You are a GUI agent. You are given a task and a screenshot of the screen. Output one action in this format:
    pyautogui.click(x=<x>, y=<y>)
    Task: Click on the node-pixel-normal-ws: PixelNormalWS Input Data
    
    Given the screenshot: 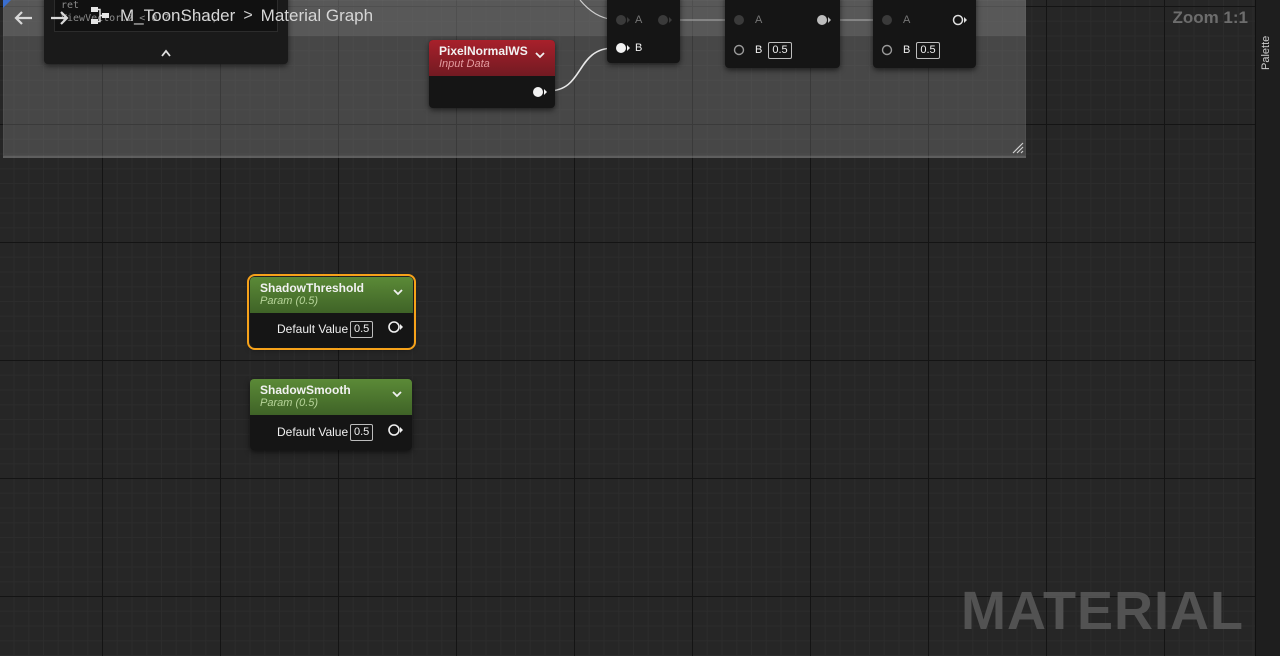 What is the action you would take?
    pyautogui.click(x=492, y=74)
    